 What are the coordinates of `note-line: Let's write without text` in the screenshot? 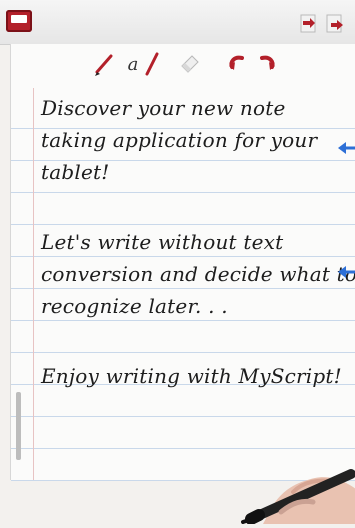 It's located at (162, 242).